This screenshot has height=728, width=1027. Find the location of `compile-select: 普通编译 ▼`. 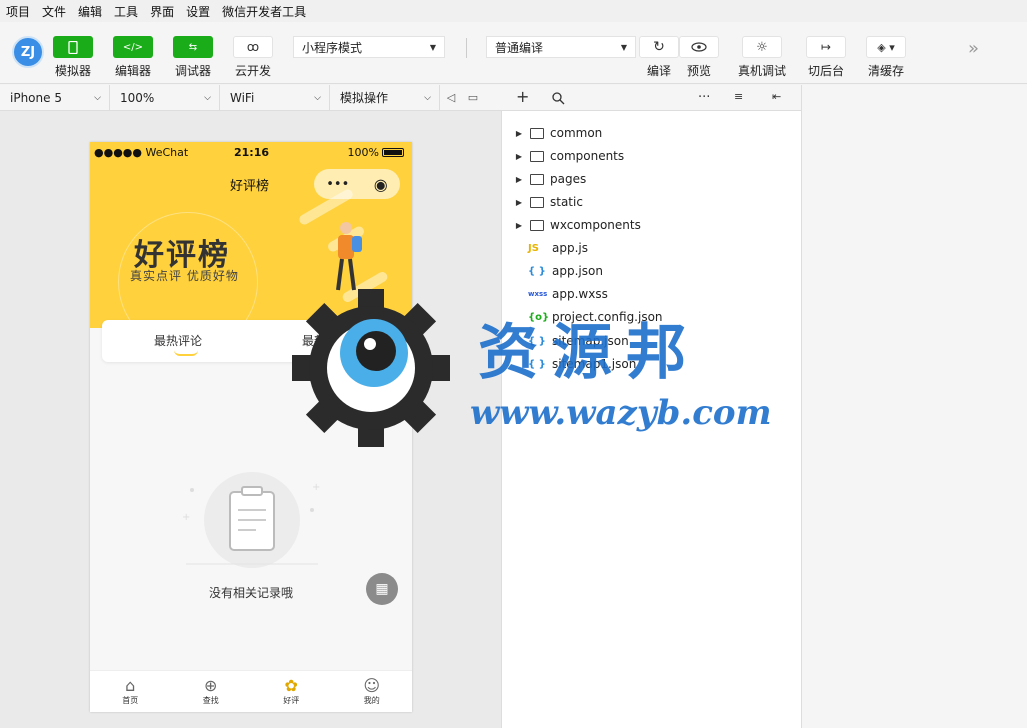

compile-select: 普通编译 ▼ is located at coordinates (561, 47).